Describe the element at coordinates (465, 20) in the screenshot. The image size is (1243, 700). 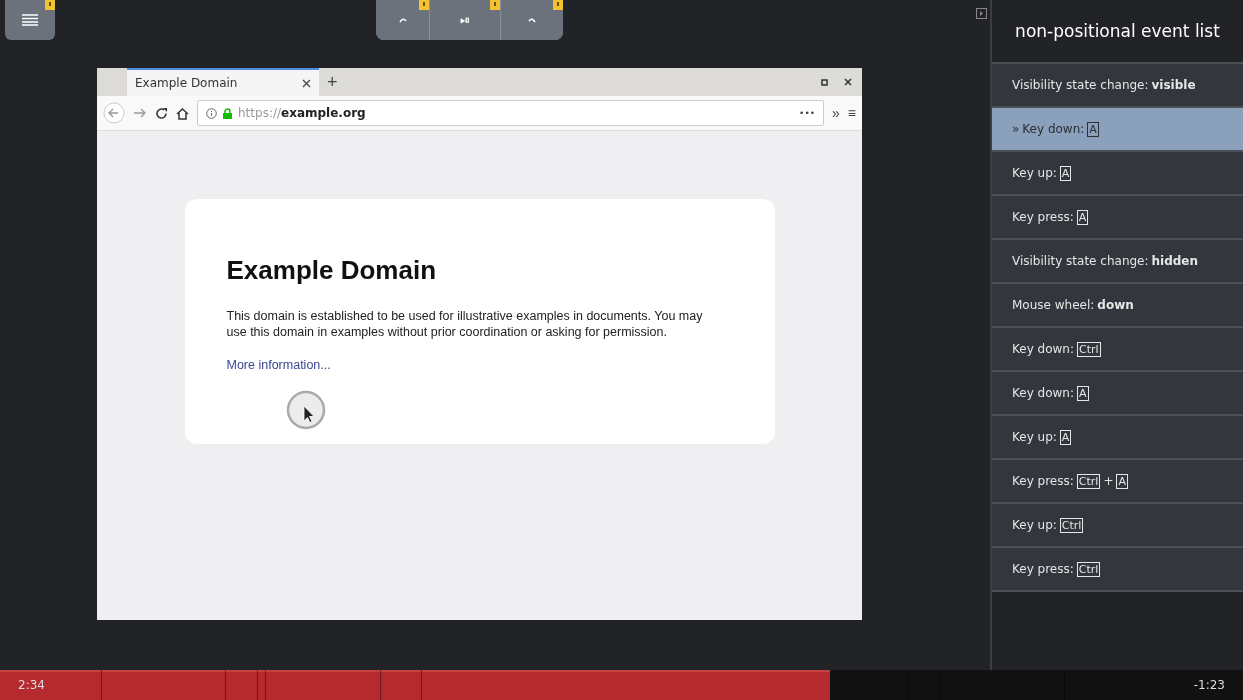
I see `play-pause-button: ⏯` at that location.